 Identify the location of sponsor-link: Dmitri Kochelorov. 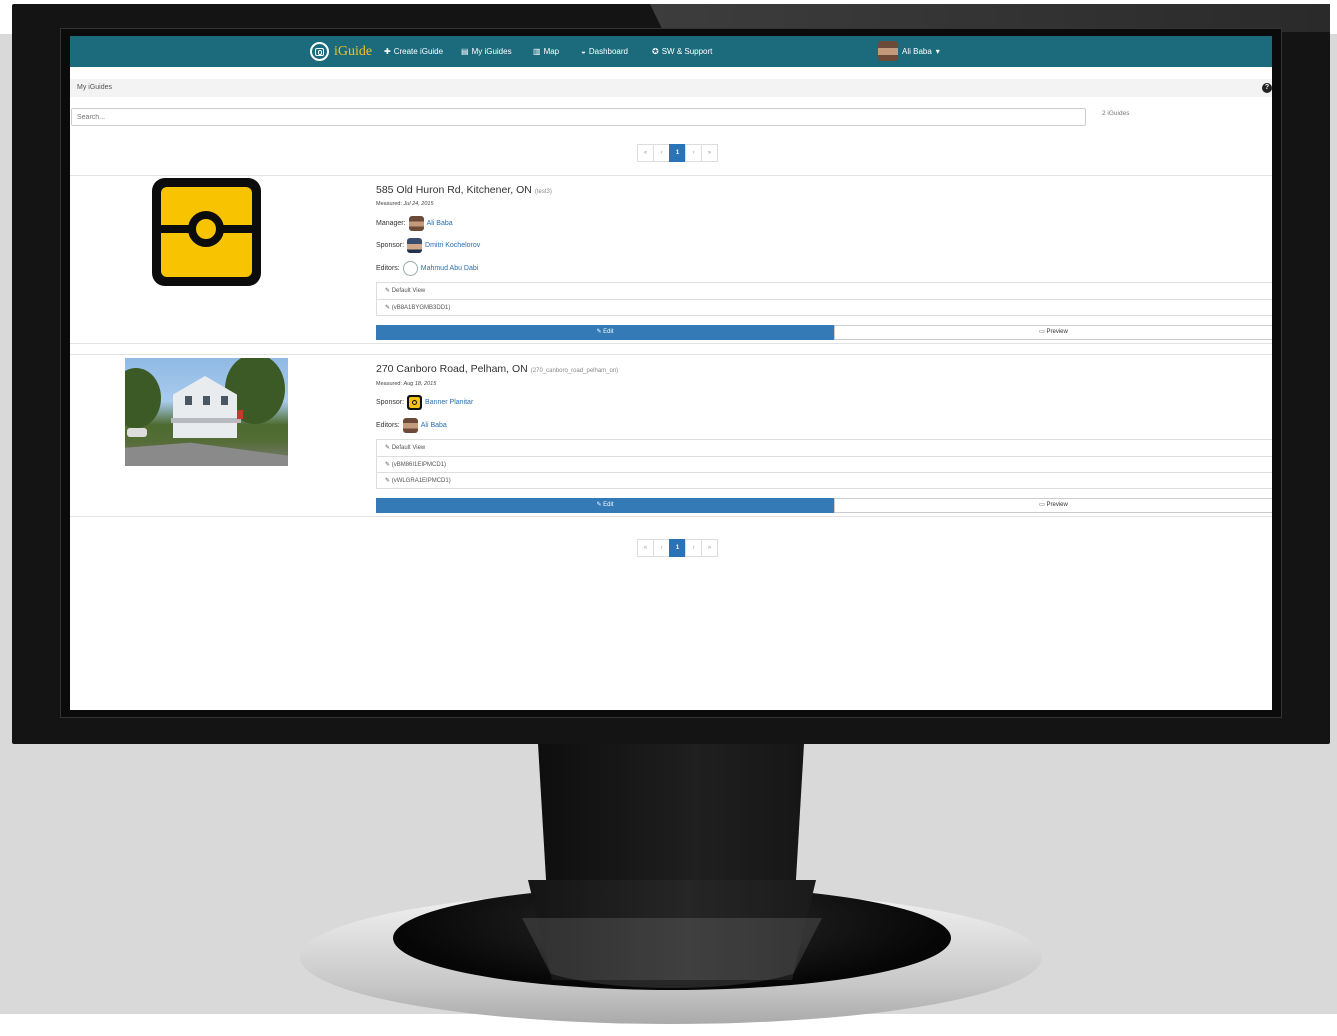
(452, 245).